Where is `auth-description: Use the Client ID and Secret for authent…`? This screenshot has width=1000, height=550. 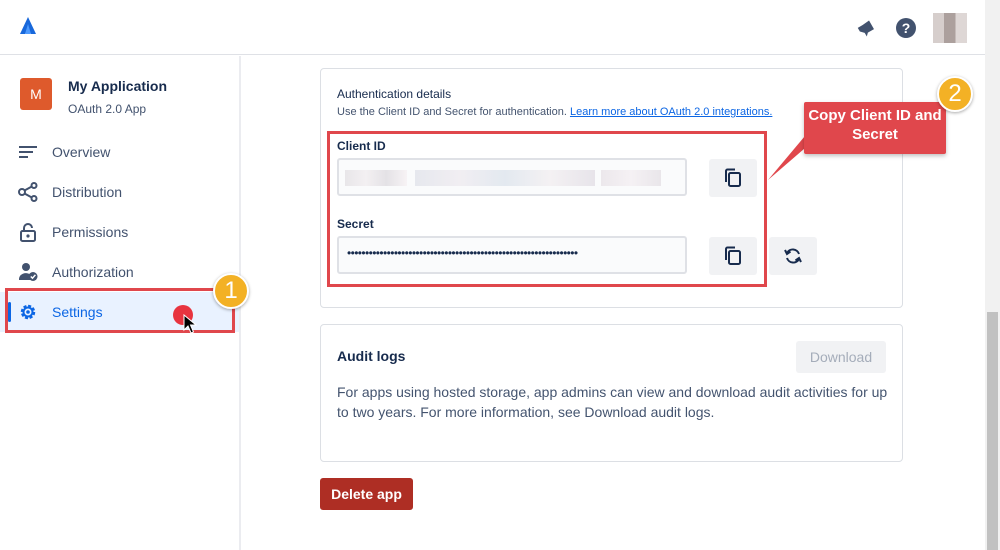
auth-description: Use the Client ID and Secret for authent… is located at coordinates (554, 112).